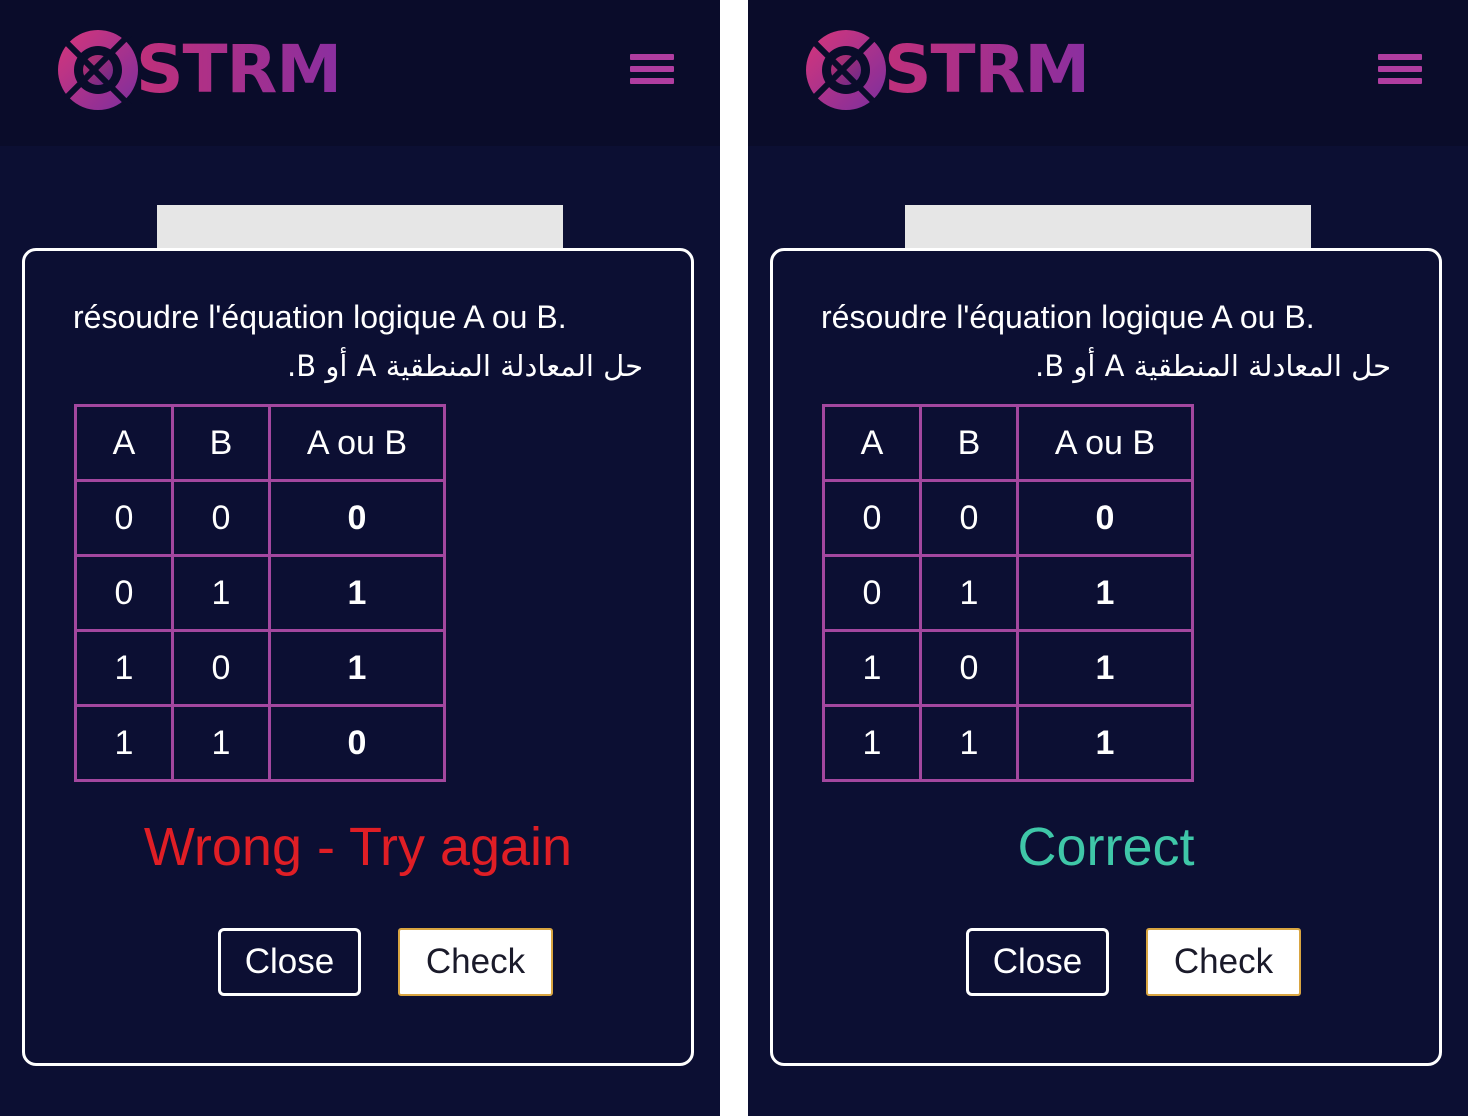 The height and width of the screenshot is (1116, 1468). I want to click on result-message: Correct, so click(1106, 847).